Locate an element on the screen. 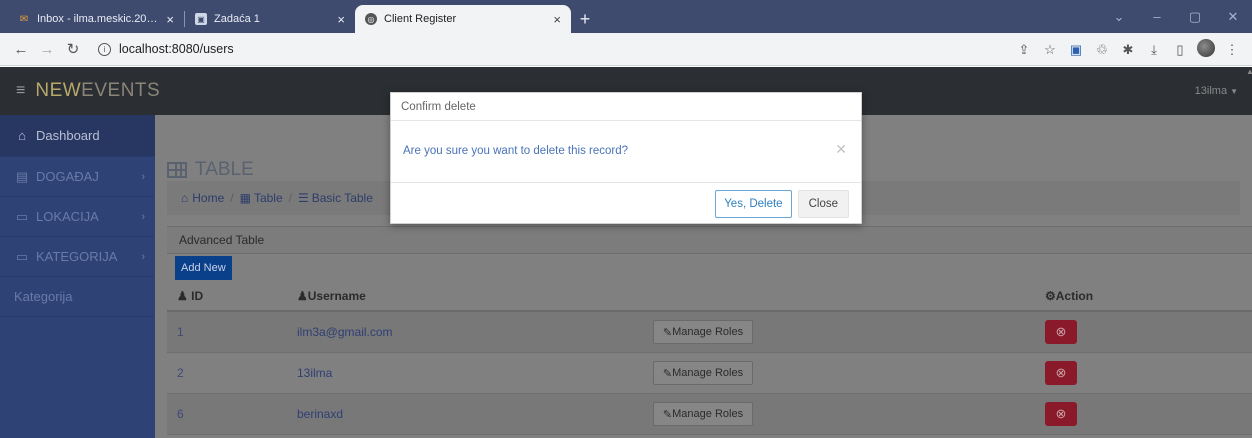  forward-icon: → is located at coordinates (47, 49).